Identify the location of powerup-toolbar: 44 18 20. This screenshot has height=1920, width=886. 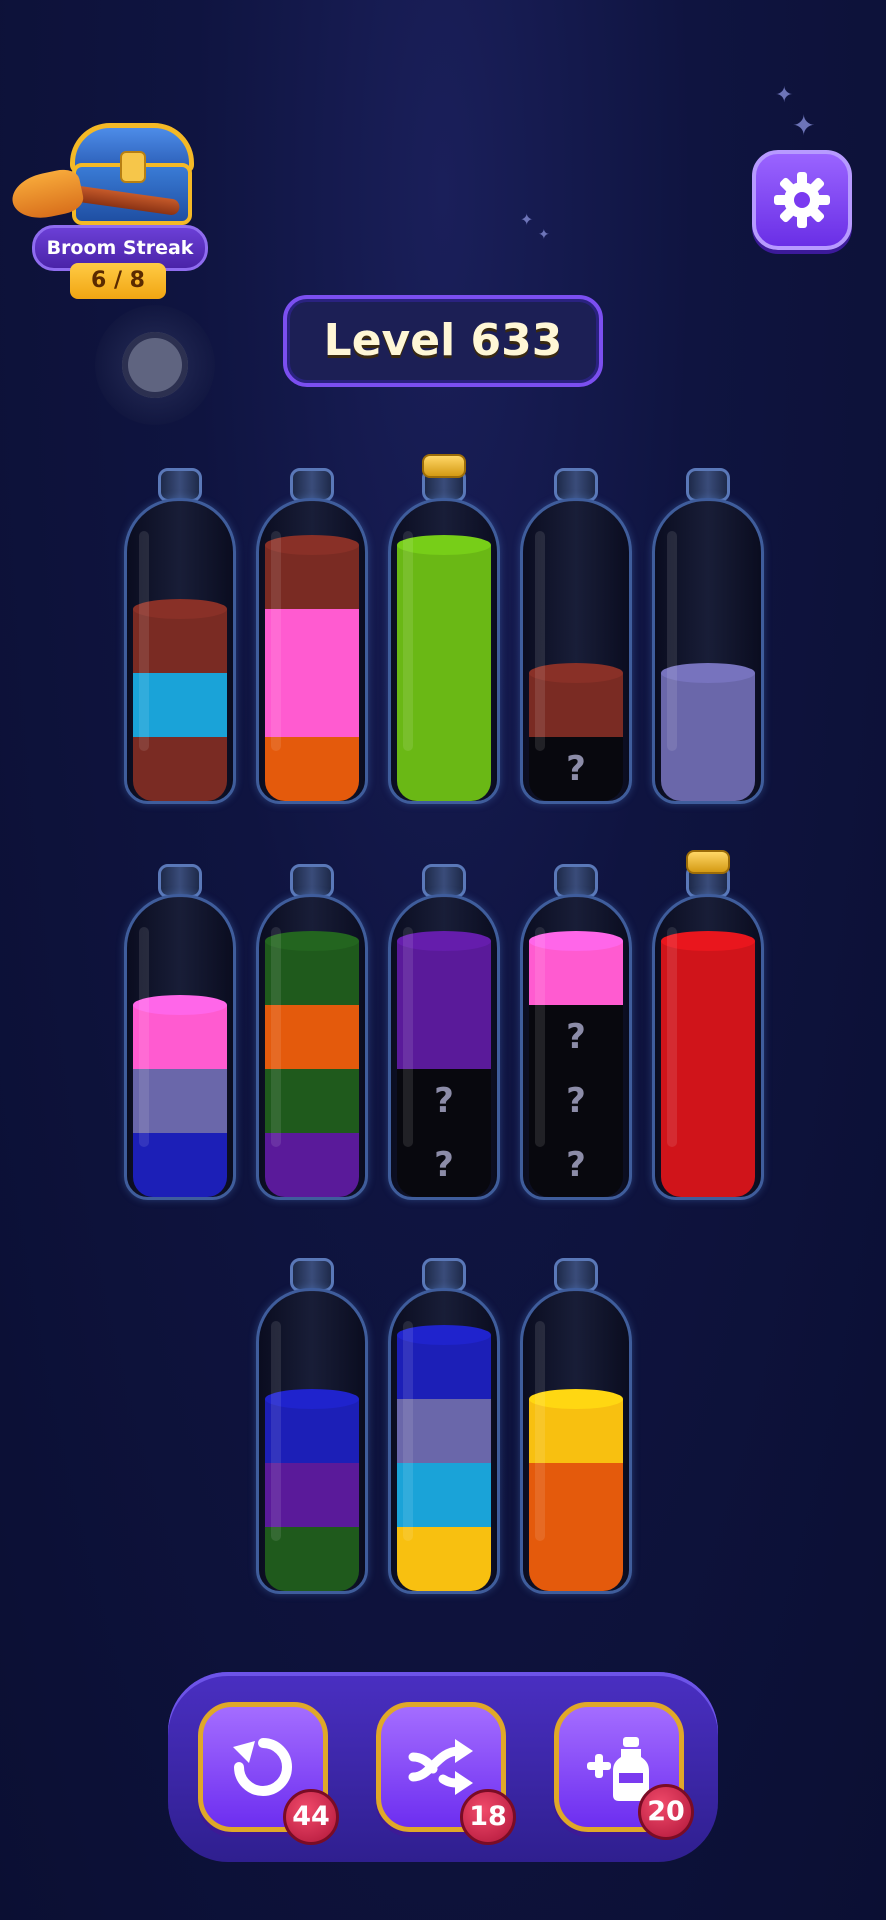
(443, 1767).